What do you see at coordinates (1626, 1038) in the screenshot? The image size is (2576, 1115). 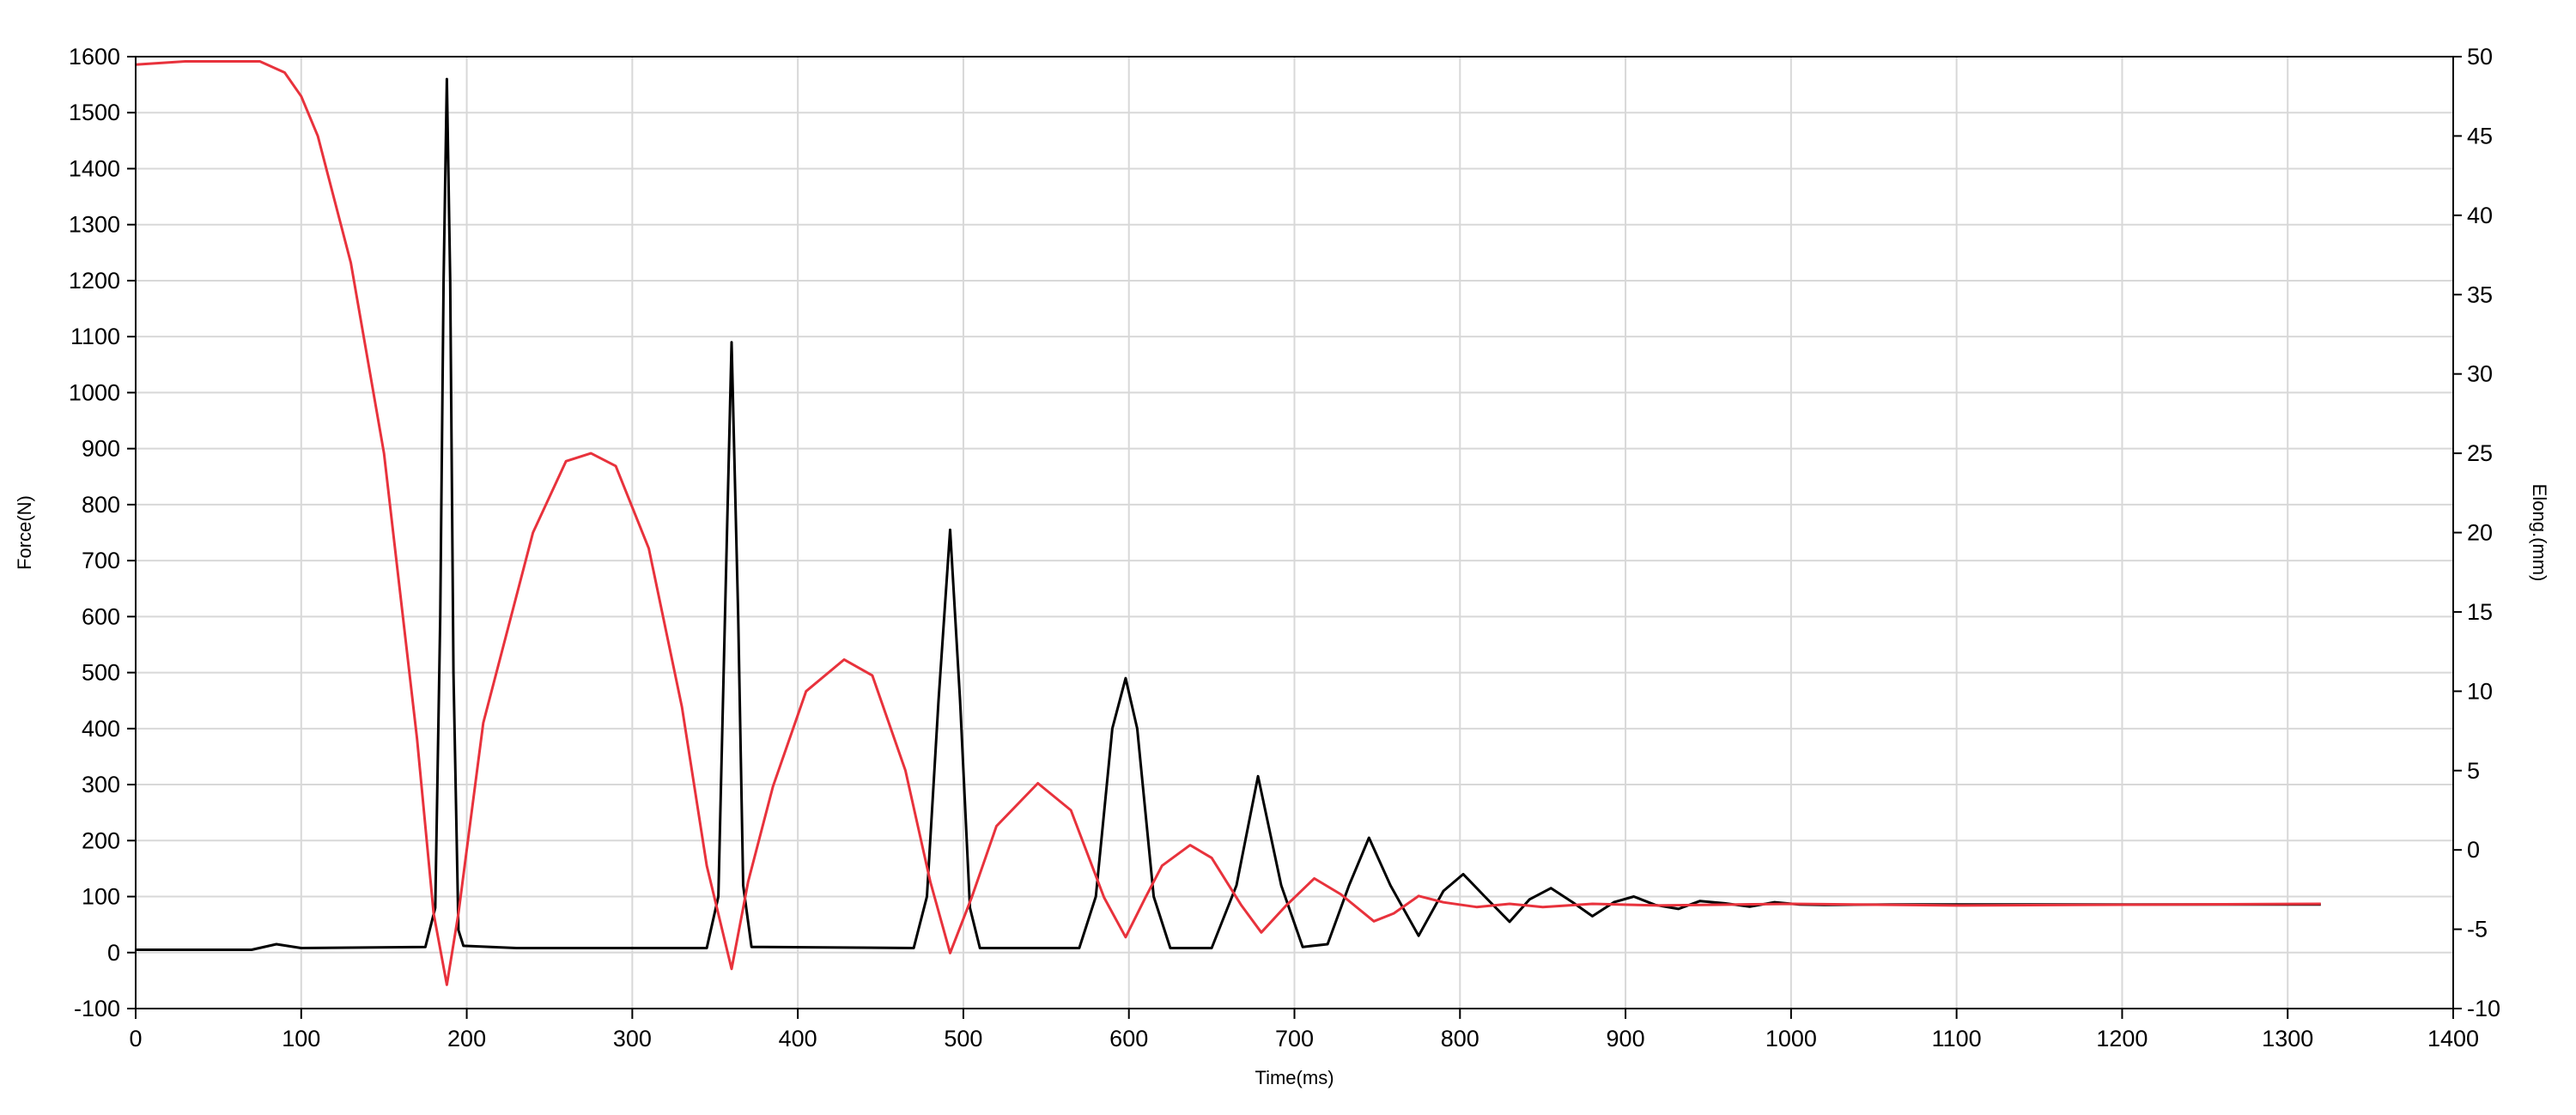 I see `x-tick-label: 900` at bounding box center [1626, 1038].